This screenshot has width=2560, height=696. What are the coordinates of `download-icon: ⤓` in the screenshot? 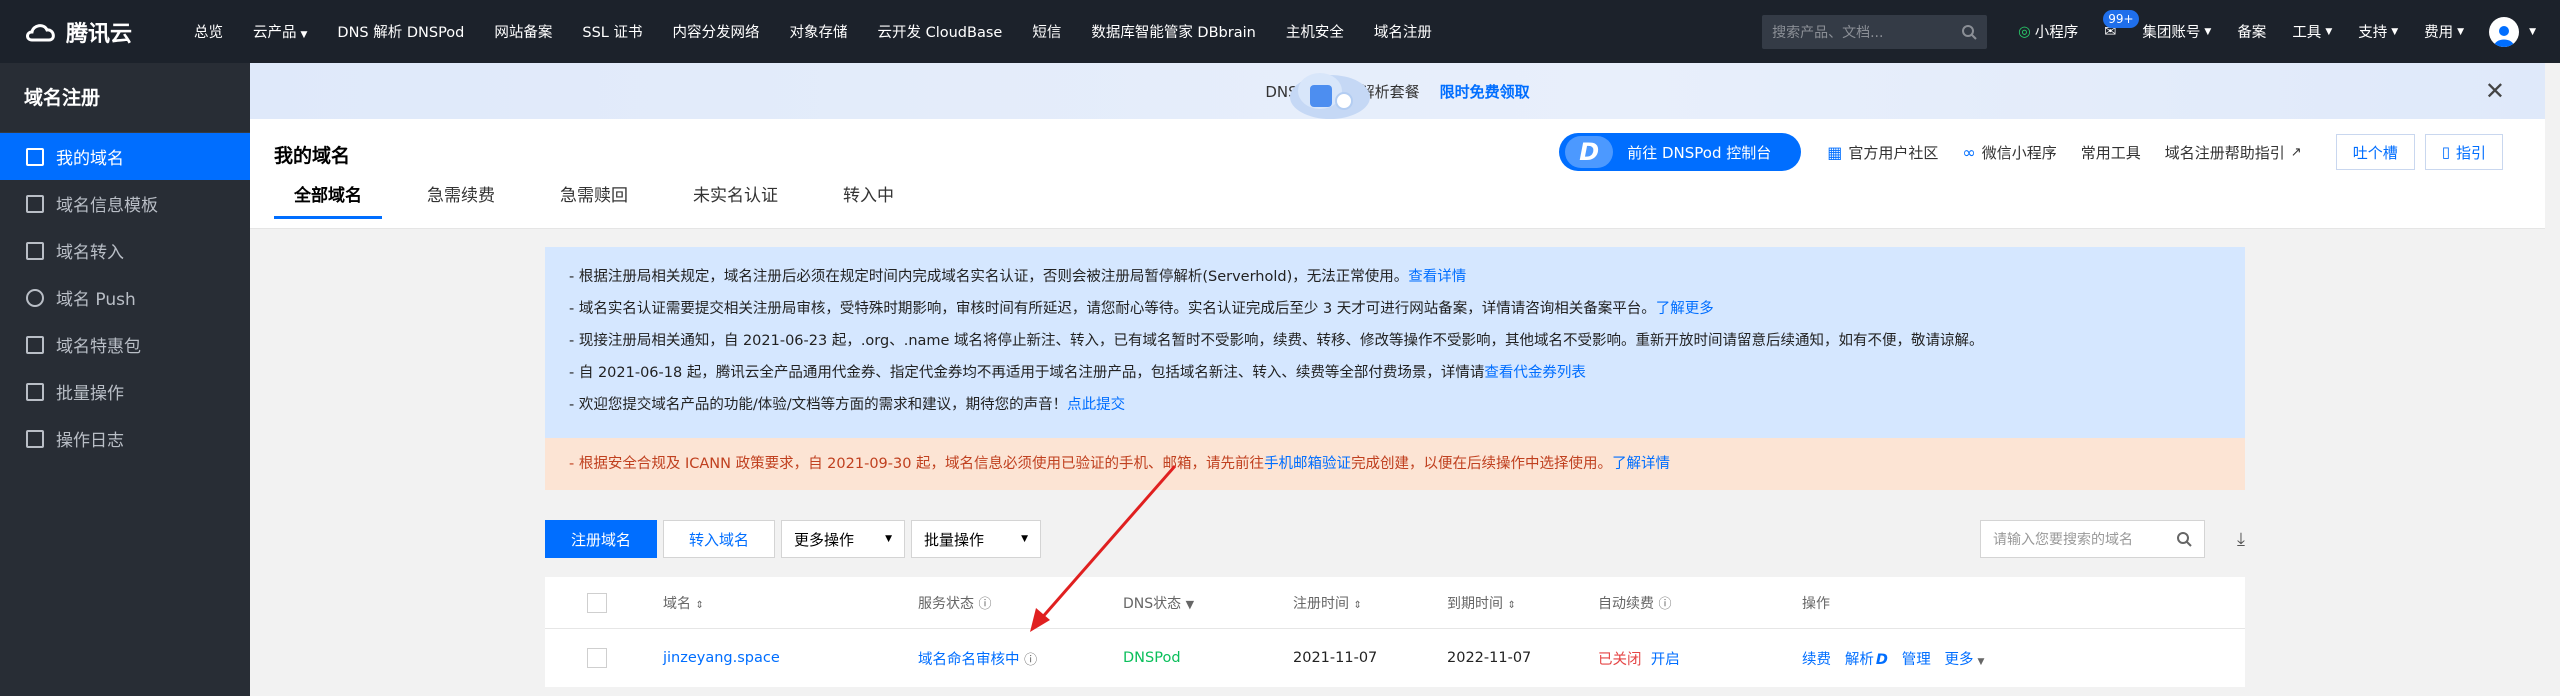 It's located at (2241, 539).